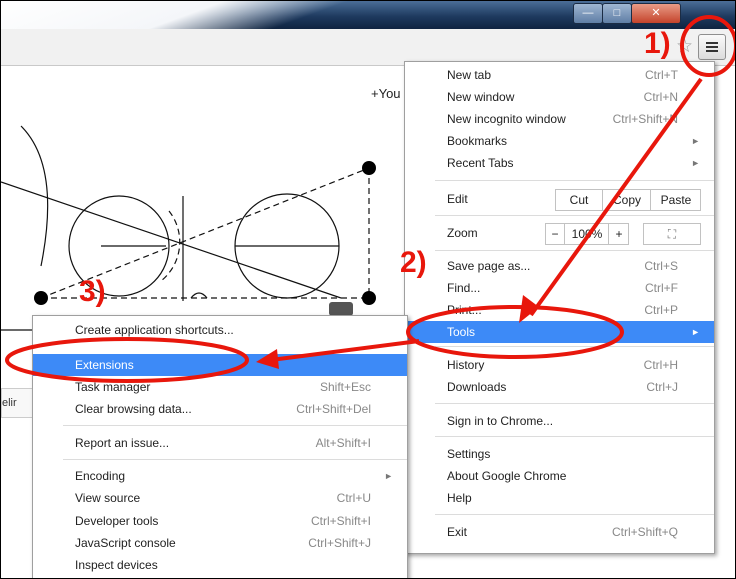 This screenshot has width=736, height=579. I want to click on menu-item-label: Extensions, so click(104, 365).